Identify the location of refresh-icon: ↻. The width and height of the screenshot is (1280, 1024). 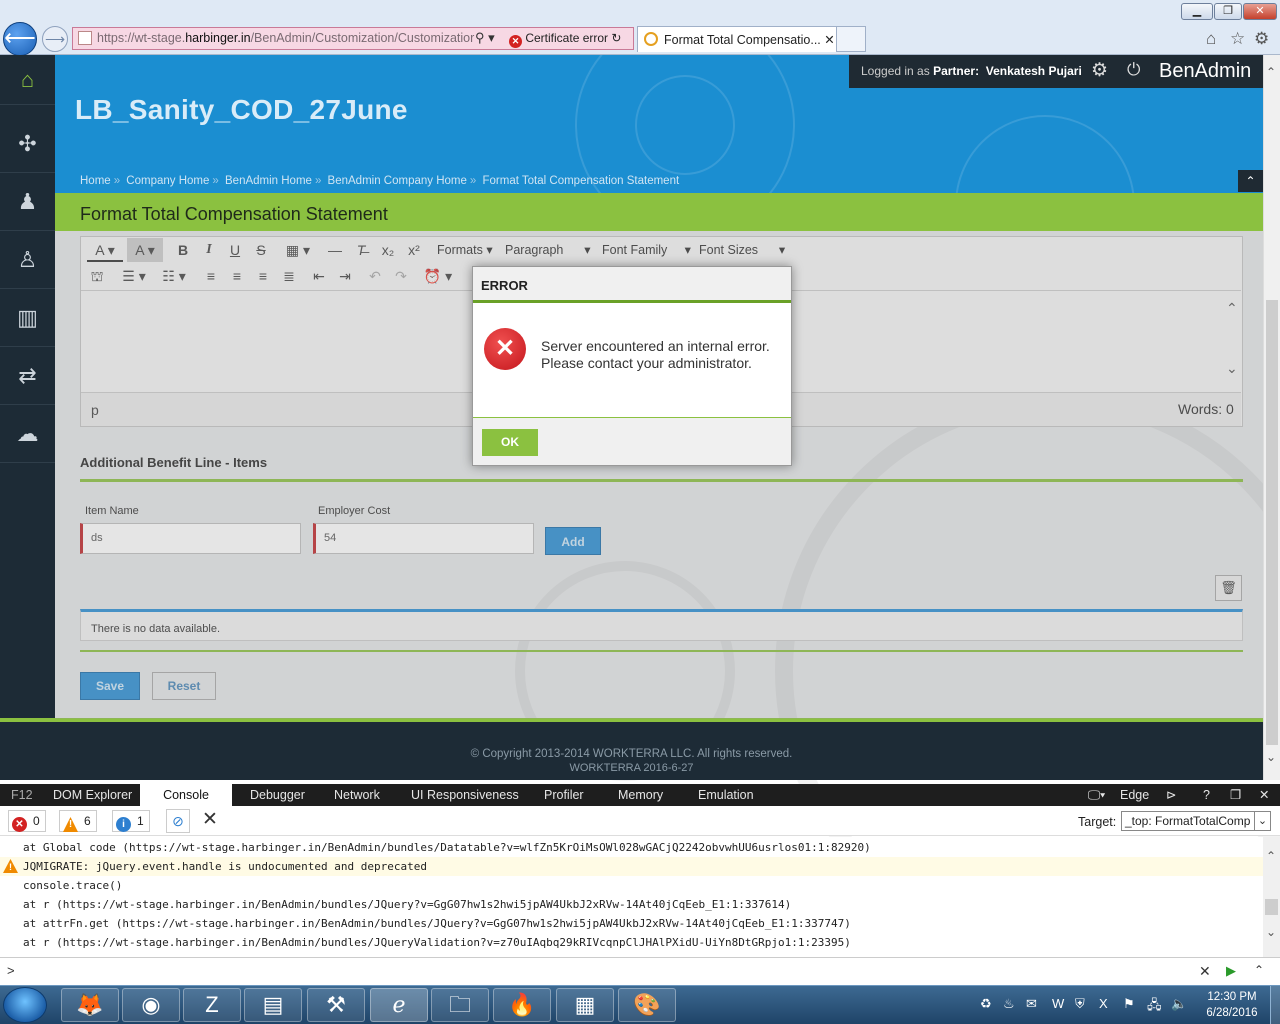
(616, 38).